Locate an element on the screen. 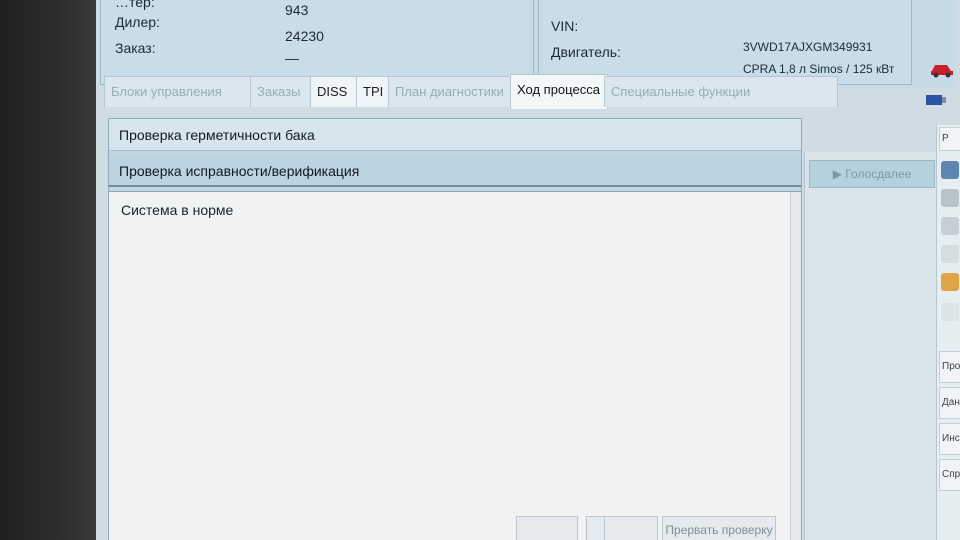 The height and width of the screenshot is (540, 960). result-message: Система в норме is located at coordinates (177, 210).